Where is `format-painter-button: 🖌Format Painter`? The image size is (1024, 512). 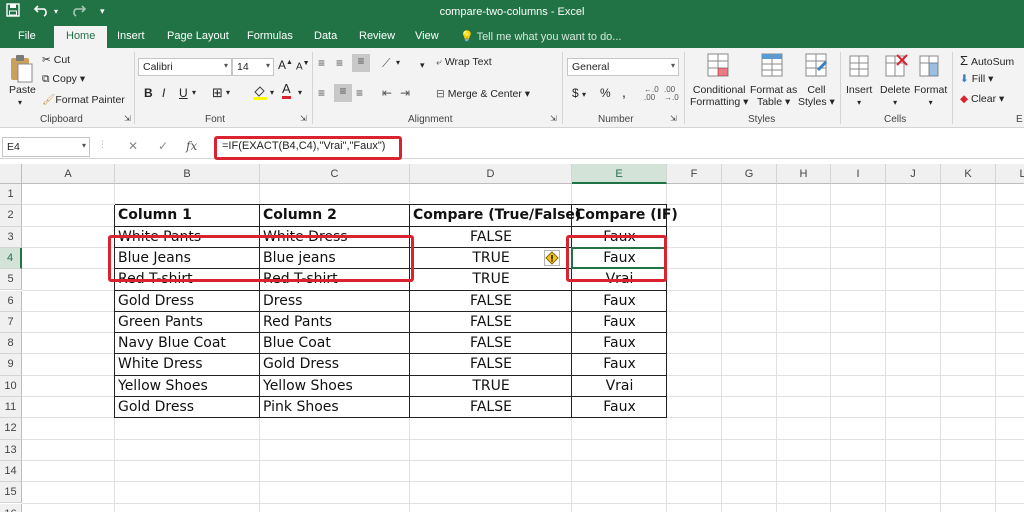 format-painter-button: 🖌Format Painter is located at coordinates (83, 99).